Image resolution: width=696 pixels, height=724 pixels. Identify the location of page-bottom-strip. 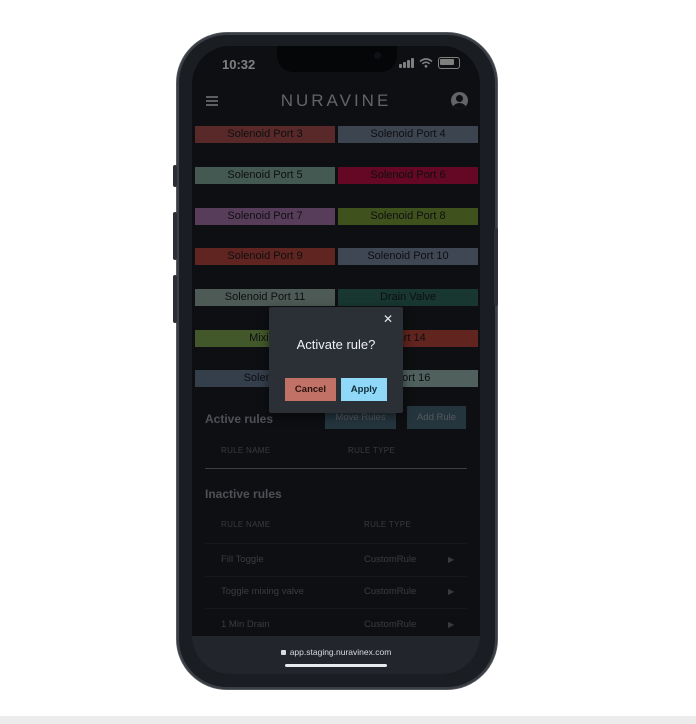
(348, 720).